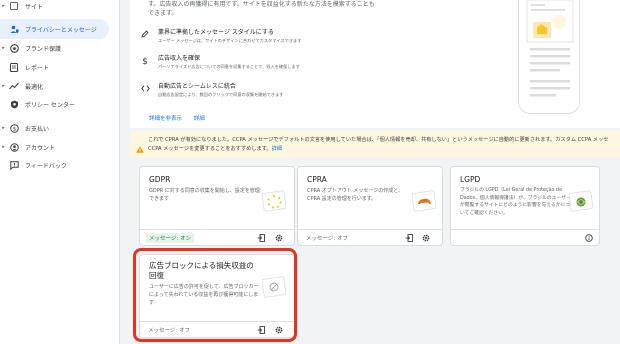 This screenshot has height=344, width=620. I want to click on card-title: CPRA, so click(317, 179).